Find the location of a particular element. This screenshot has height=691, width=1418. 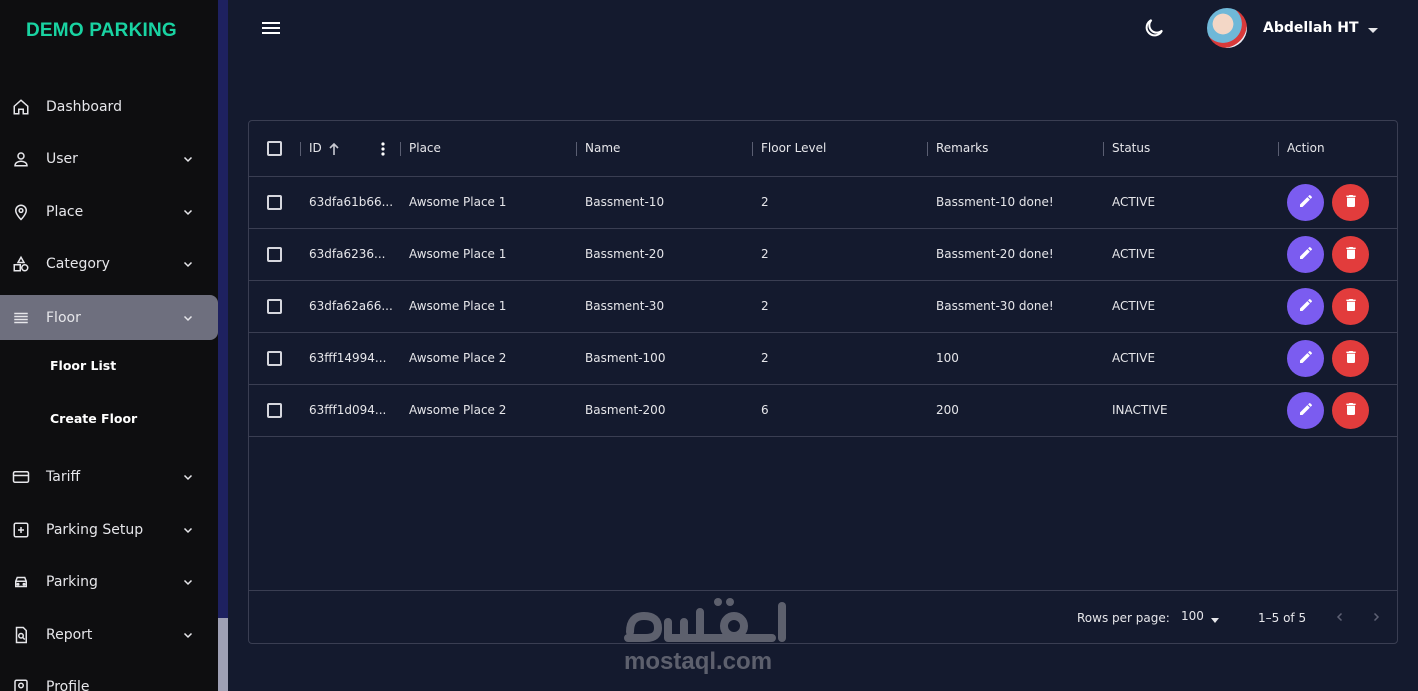

sidebar-item-parking-setup: Parking Setup is located at coordinates (109, 529).